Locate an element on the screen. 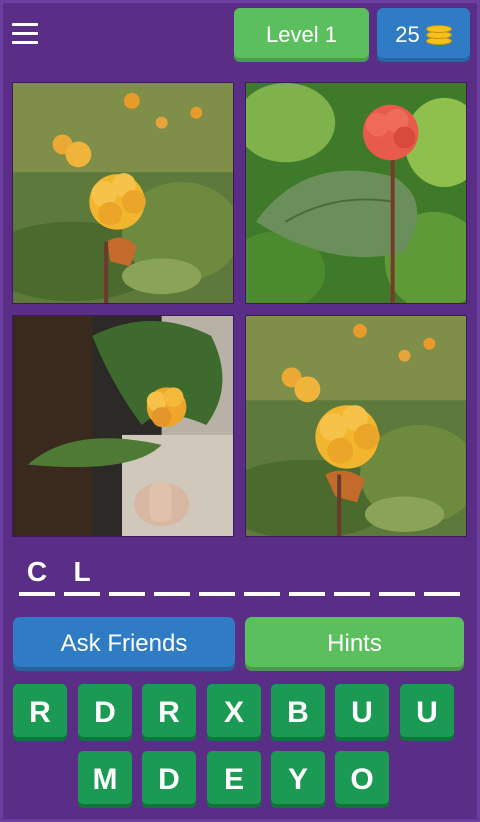 Image resolution: width=480 pixels, height=822 pixels. ask-friends-label: Ask Friends is located at coordinates (124, 643).